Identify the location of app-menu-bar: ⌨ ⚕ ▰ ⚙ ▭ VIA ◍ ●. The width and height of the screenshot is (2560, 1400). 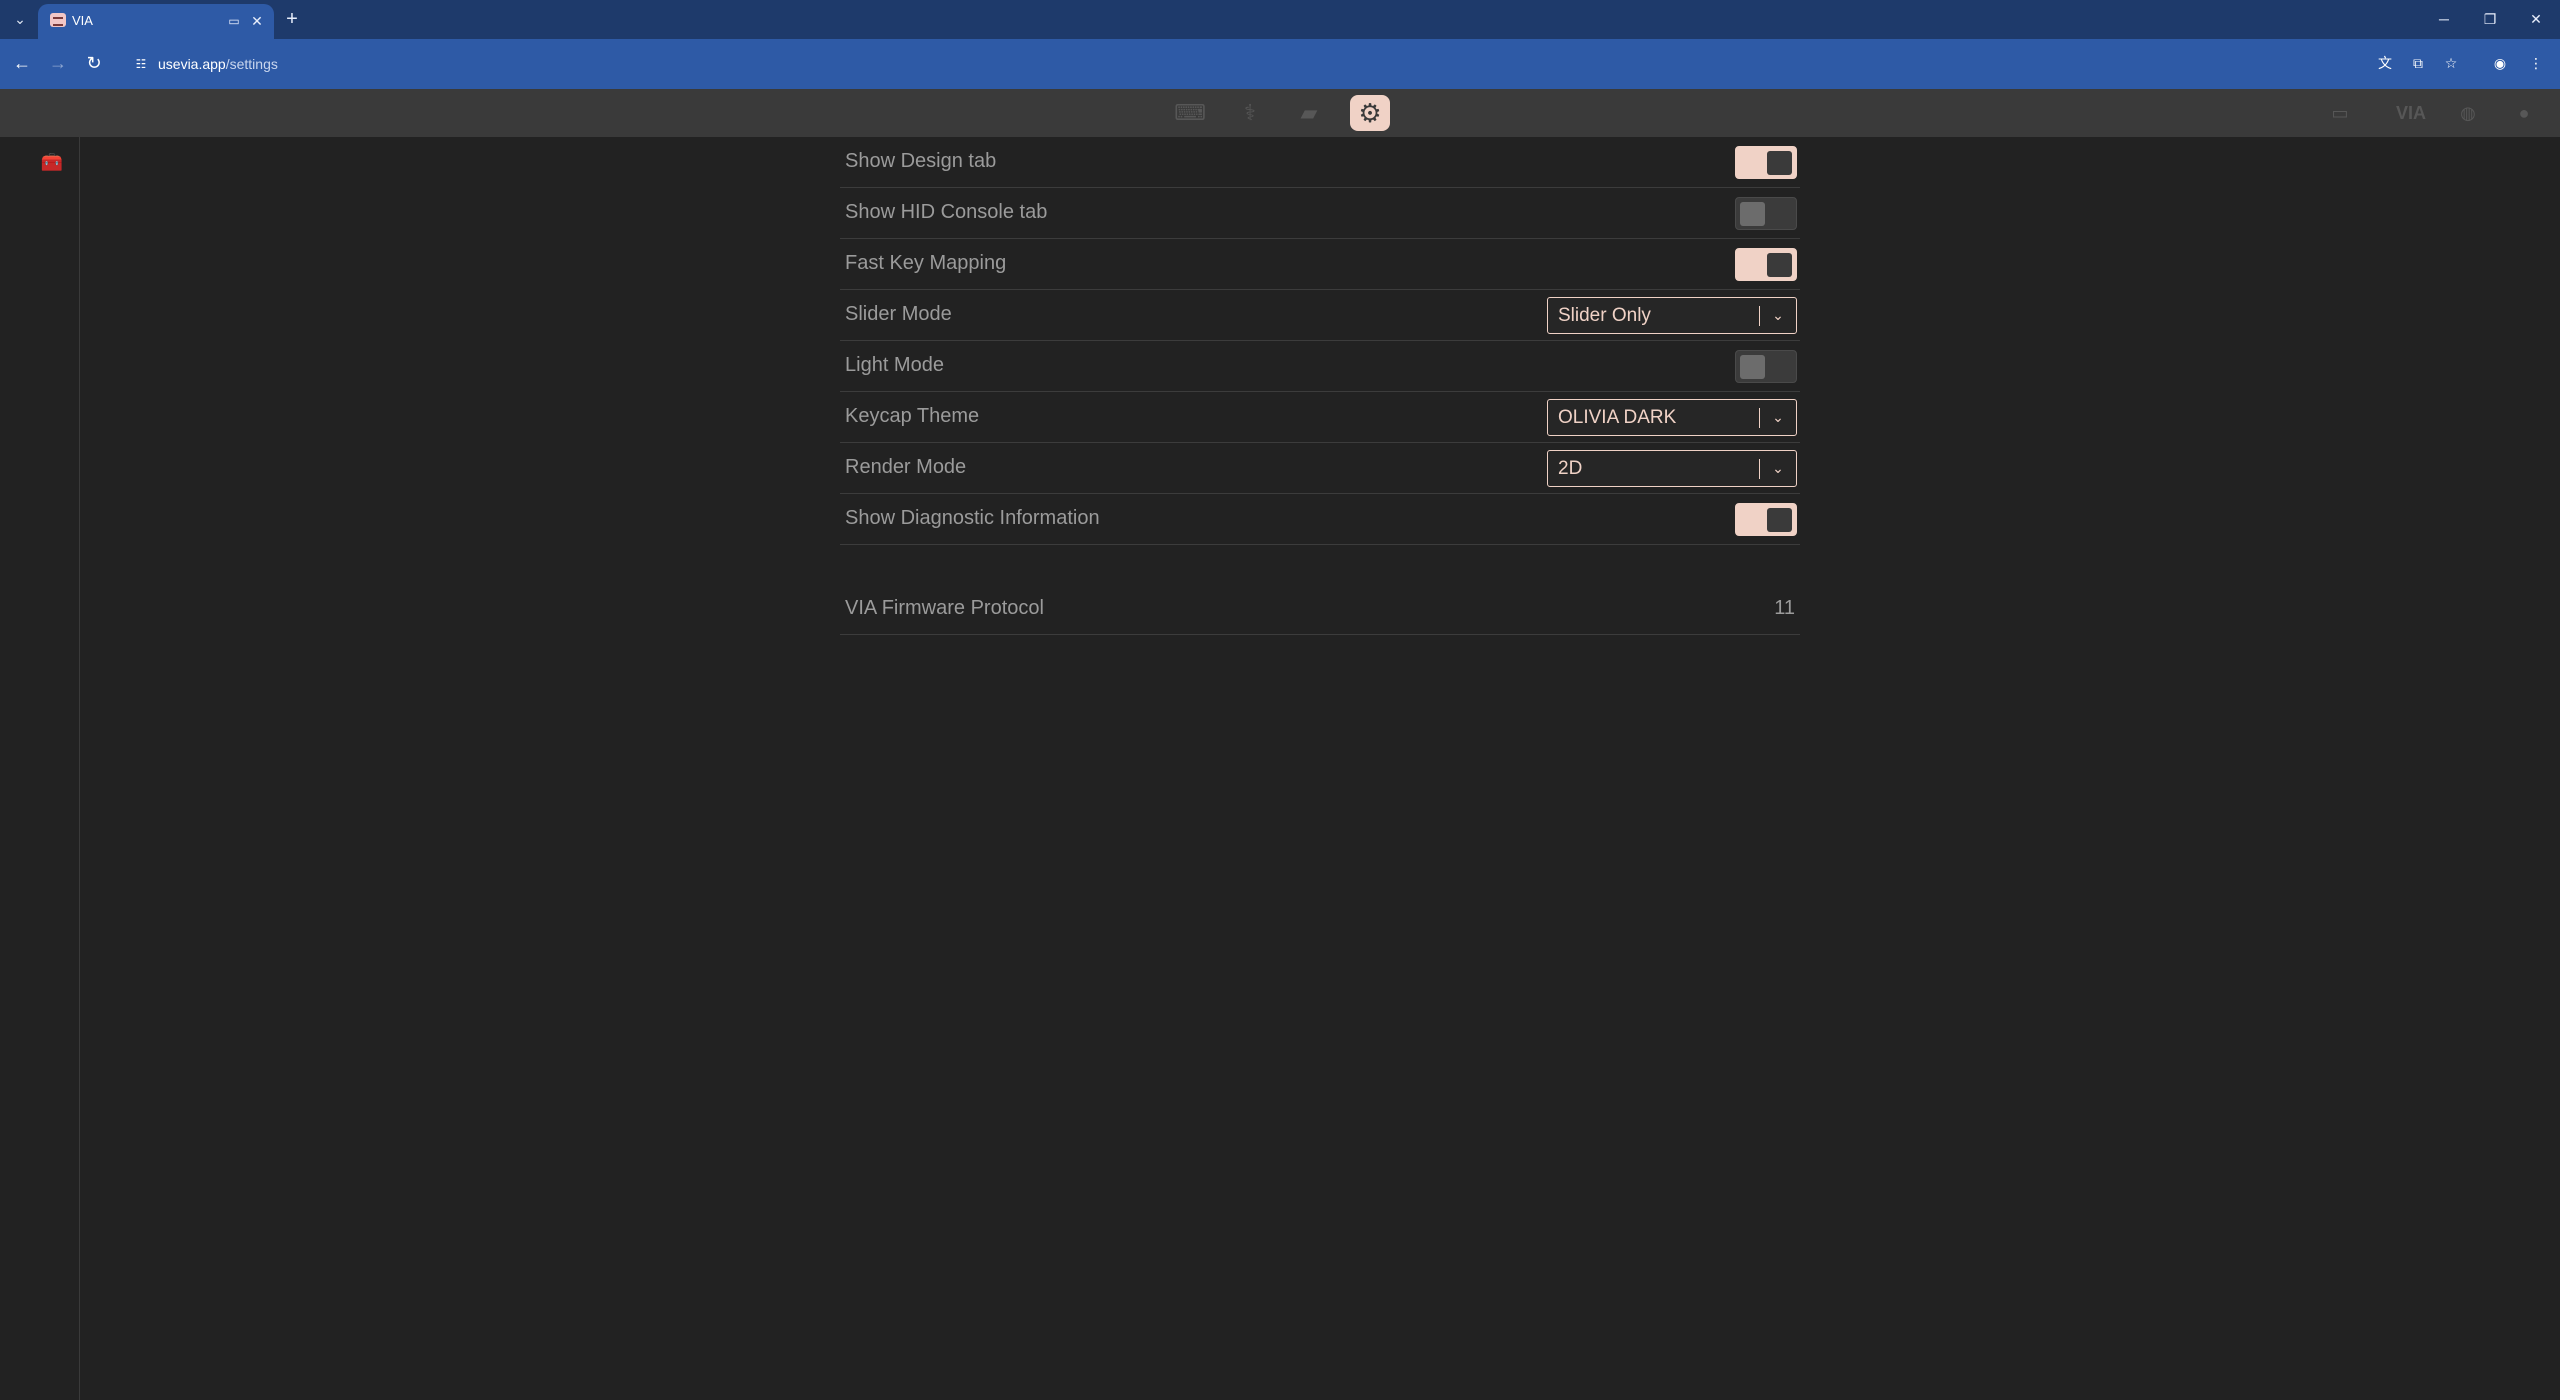
(1280, 113).